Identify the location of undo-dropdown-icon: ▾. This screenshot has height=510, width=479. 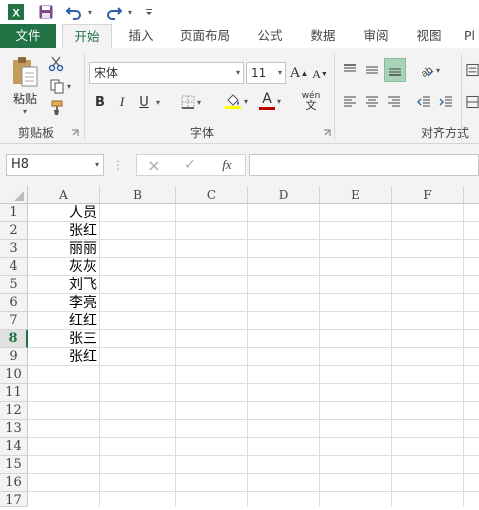
(89, 12).